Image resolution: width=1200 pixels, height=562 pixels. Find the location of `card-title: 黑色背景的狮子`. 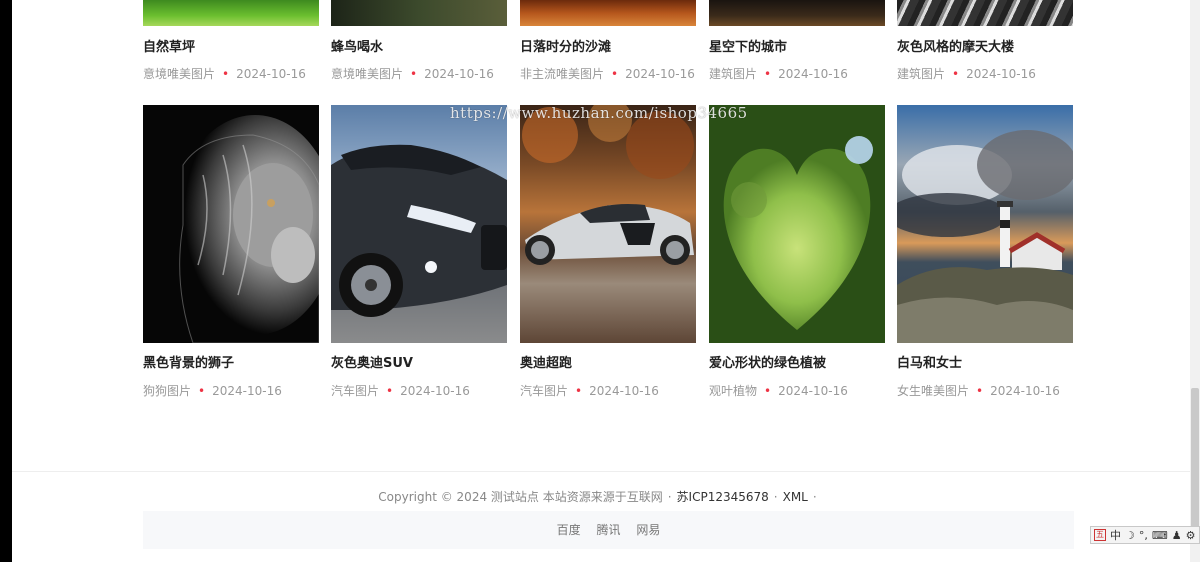

card-title: 黑色背景的狮子 is located at coordinates (188, 361).